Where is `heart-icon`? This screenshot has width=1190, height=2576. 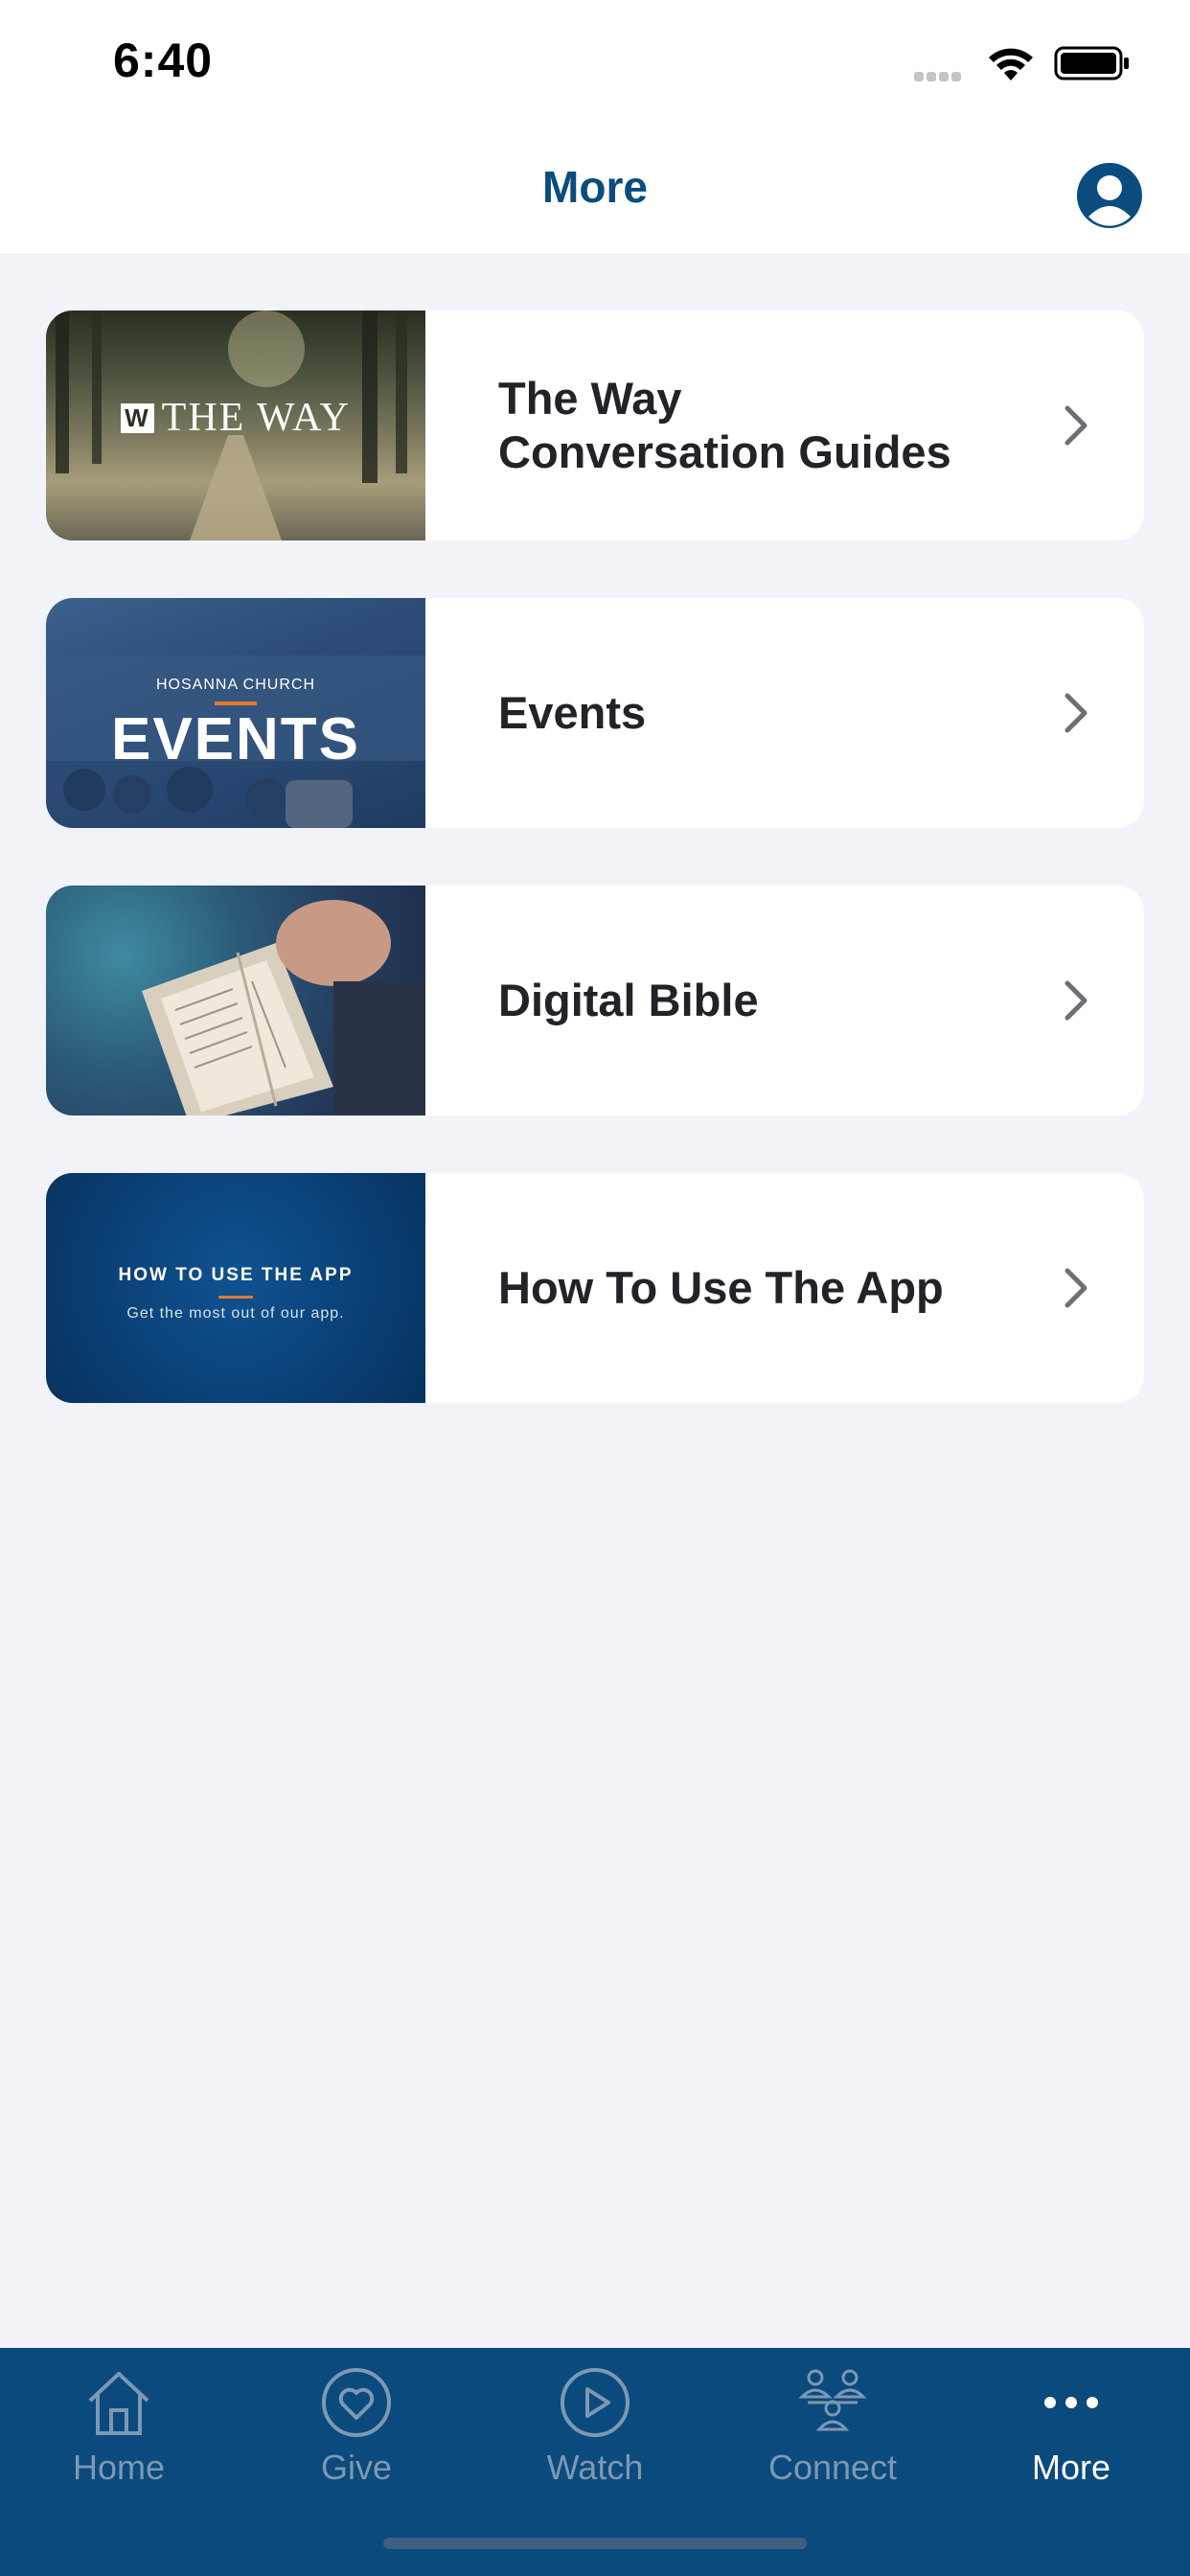 heart-icon is located at coordinates (357, 2402).